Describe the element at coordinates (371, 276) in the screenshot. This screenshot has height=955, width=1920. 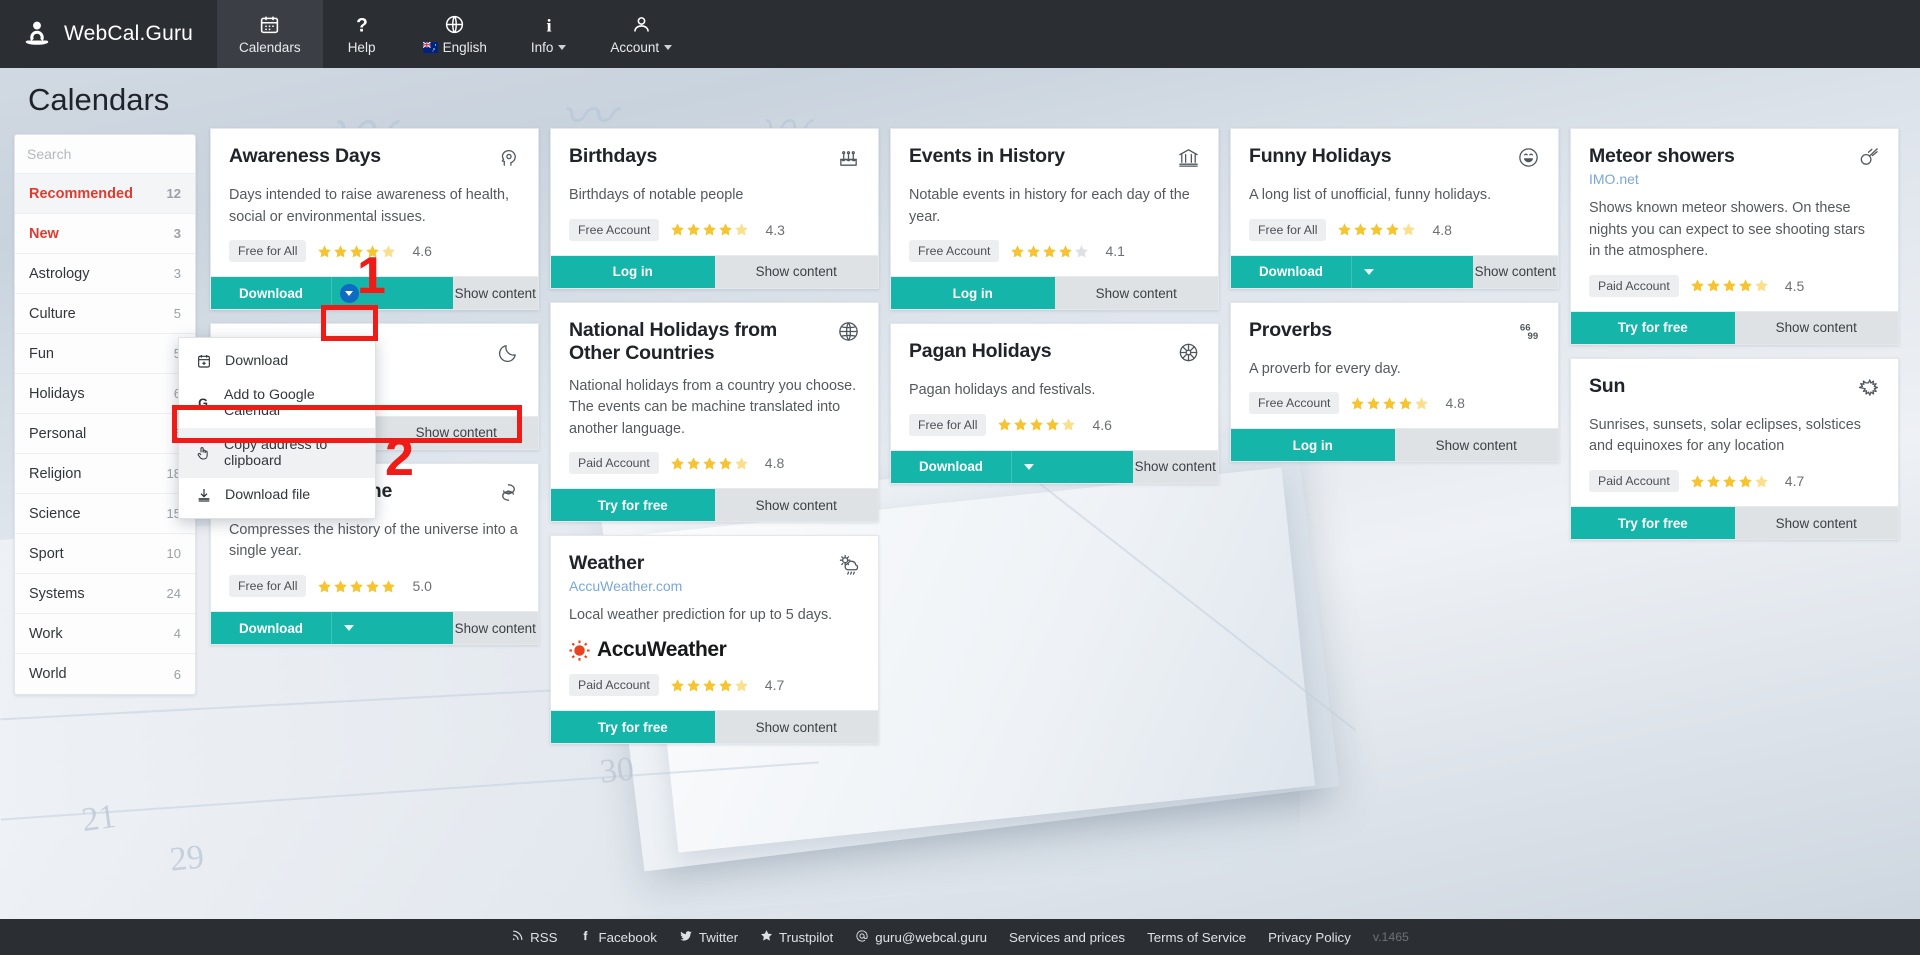
I see `annotation-number-1: 1` at that location.